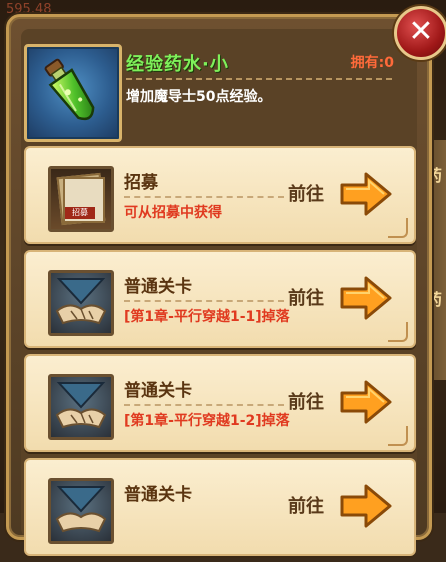 The height and width of the screenshot is (562, 446). I want to click on recruit-card-icon: 招募, so click(81, 199).